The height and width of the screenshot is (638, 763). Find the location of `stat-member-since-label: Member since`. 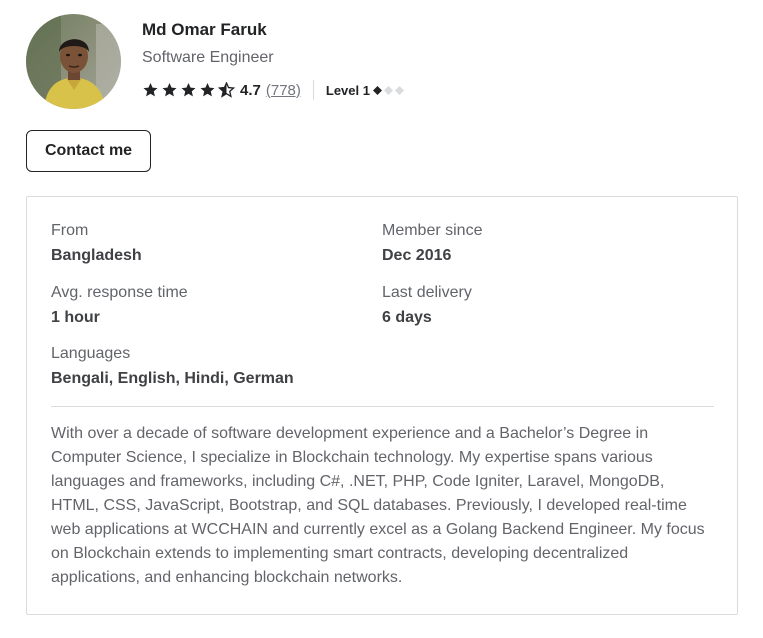

stat-member-since-label: Member since is located at coordinates (432, 230).